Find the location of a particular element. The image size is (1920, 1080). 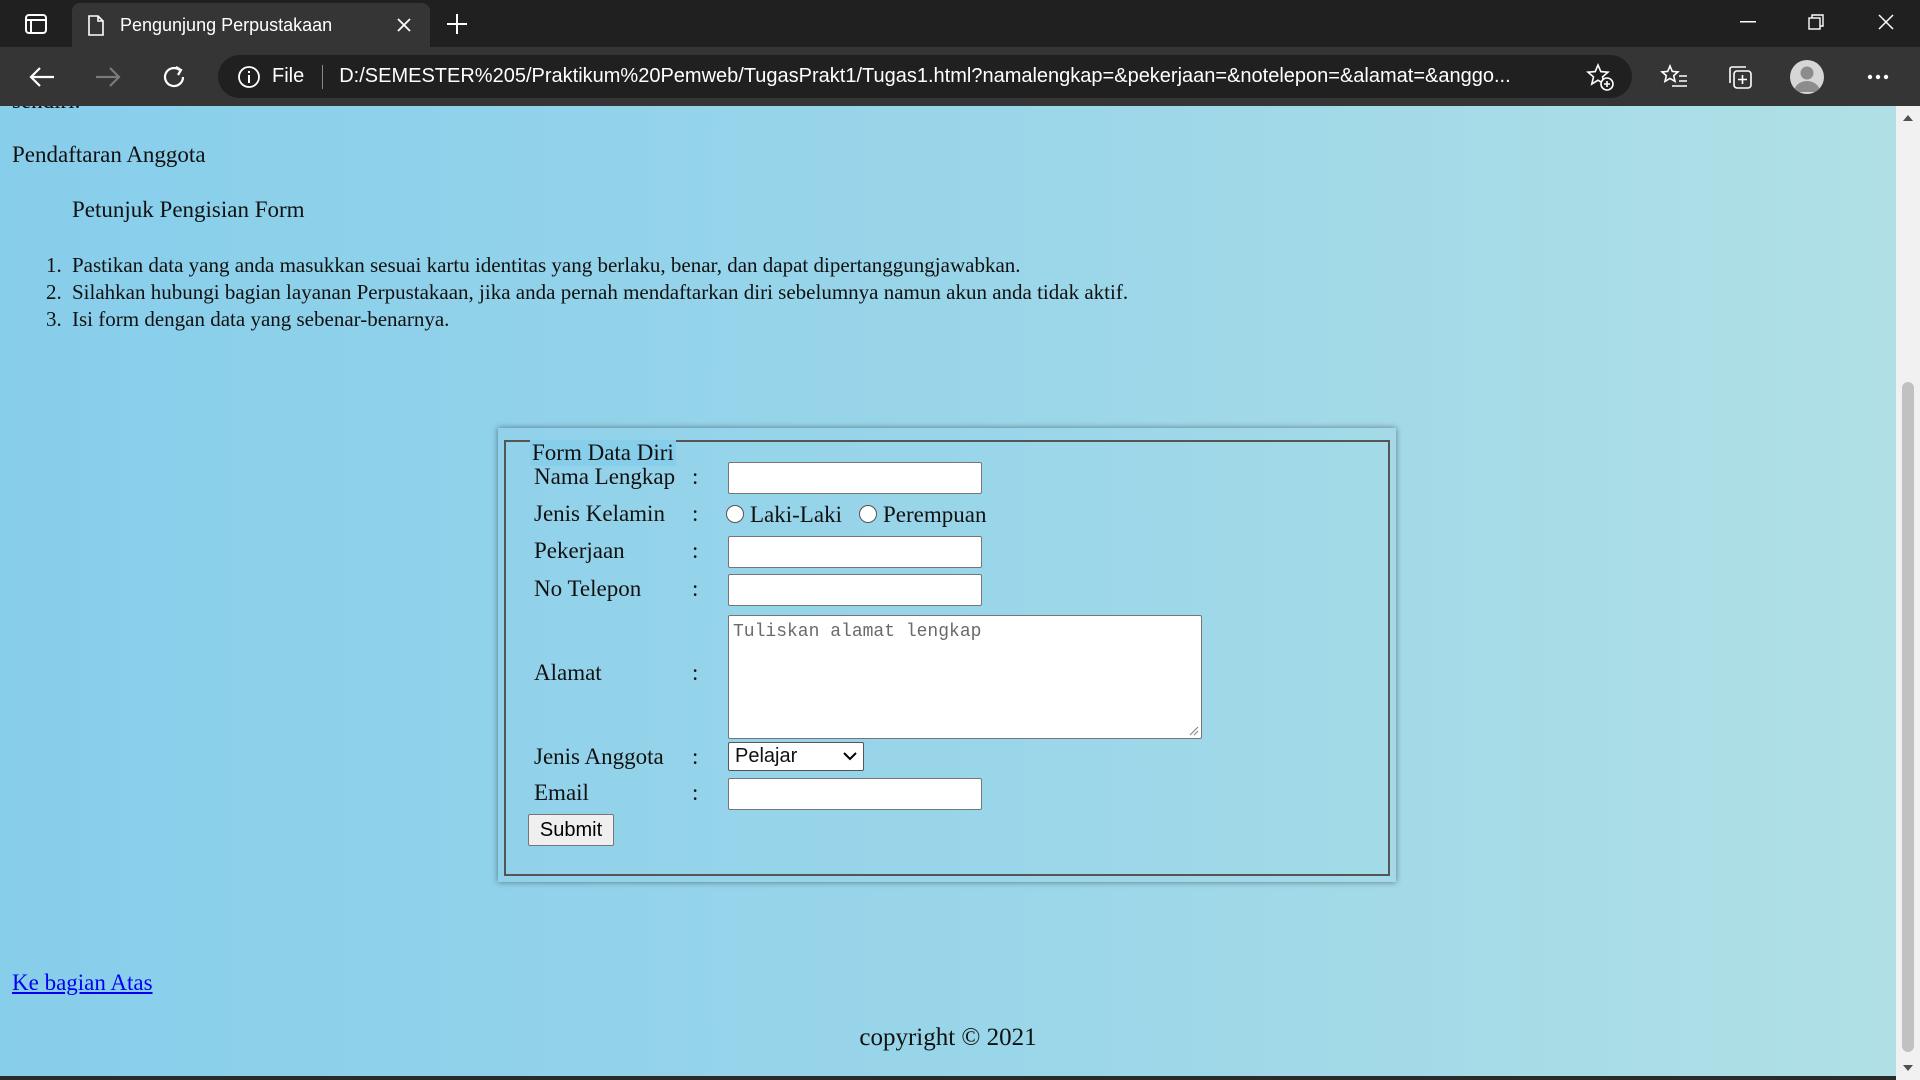

window-bottom-border is located at coordinates (948, 1078).